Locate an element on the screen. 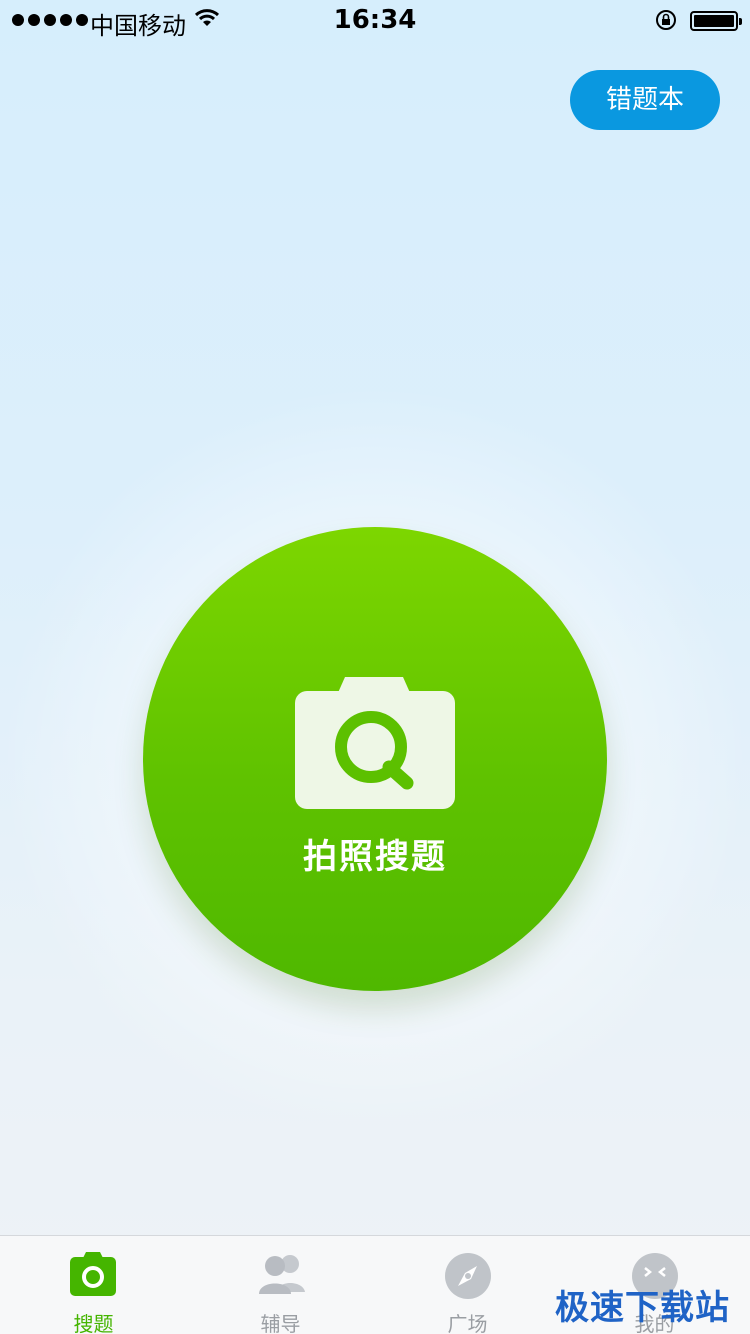 The width and height of the screenshot is (750, 1334). tab-plaza-label: 广场 is located at coordinates (467, 1323).